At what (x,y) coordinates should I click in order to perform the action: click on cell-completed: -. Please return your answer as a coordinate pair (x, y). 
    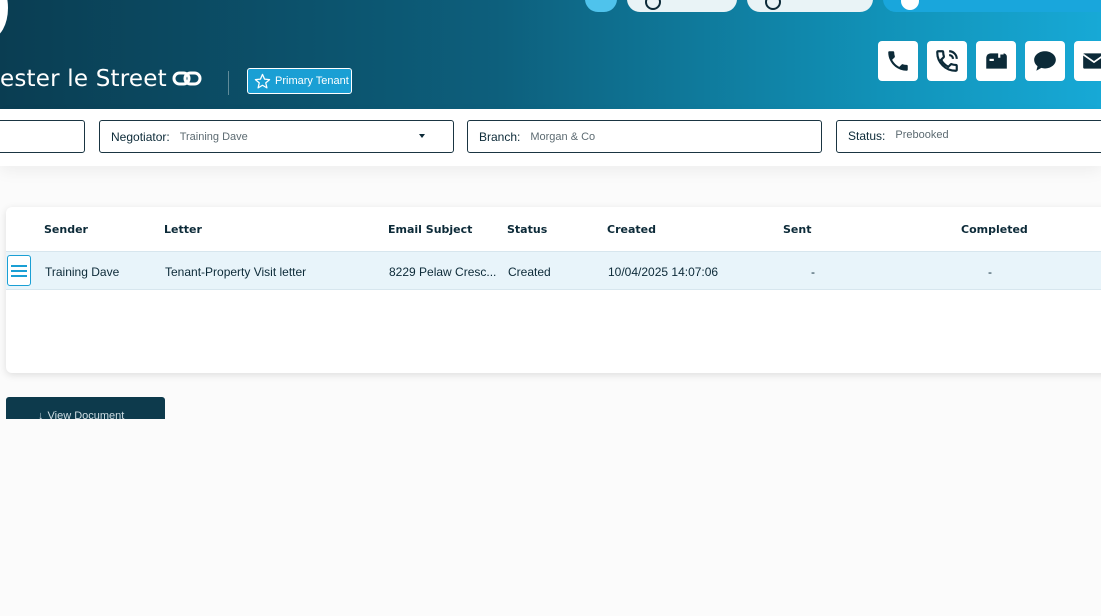
    Looking at the image, I should click on (990, 272).